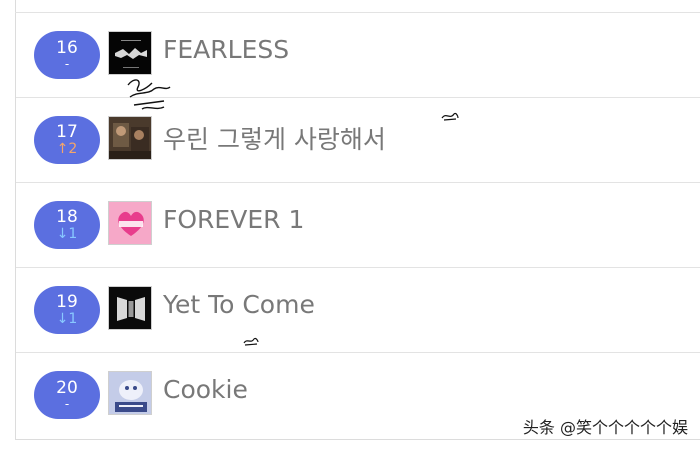  Describe the element at coordinates (274, 138) in the screenshot. I see `song-title: 우린 그렇게 사랑해서` at that location.